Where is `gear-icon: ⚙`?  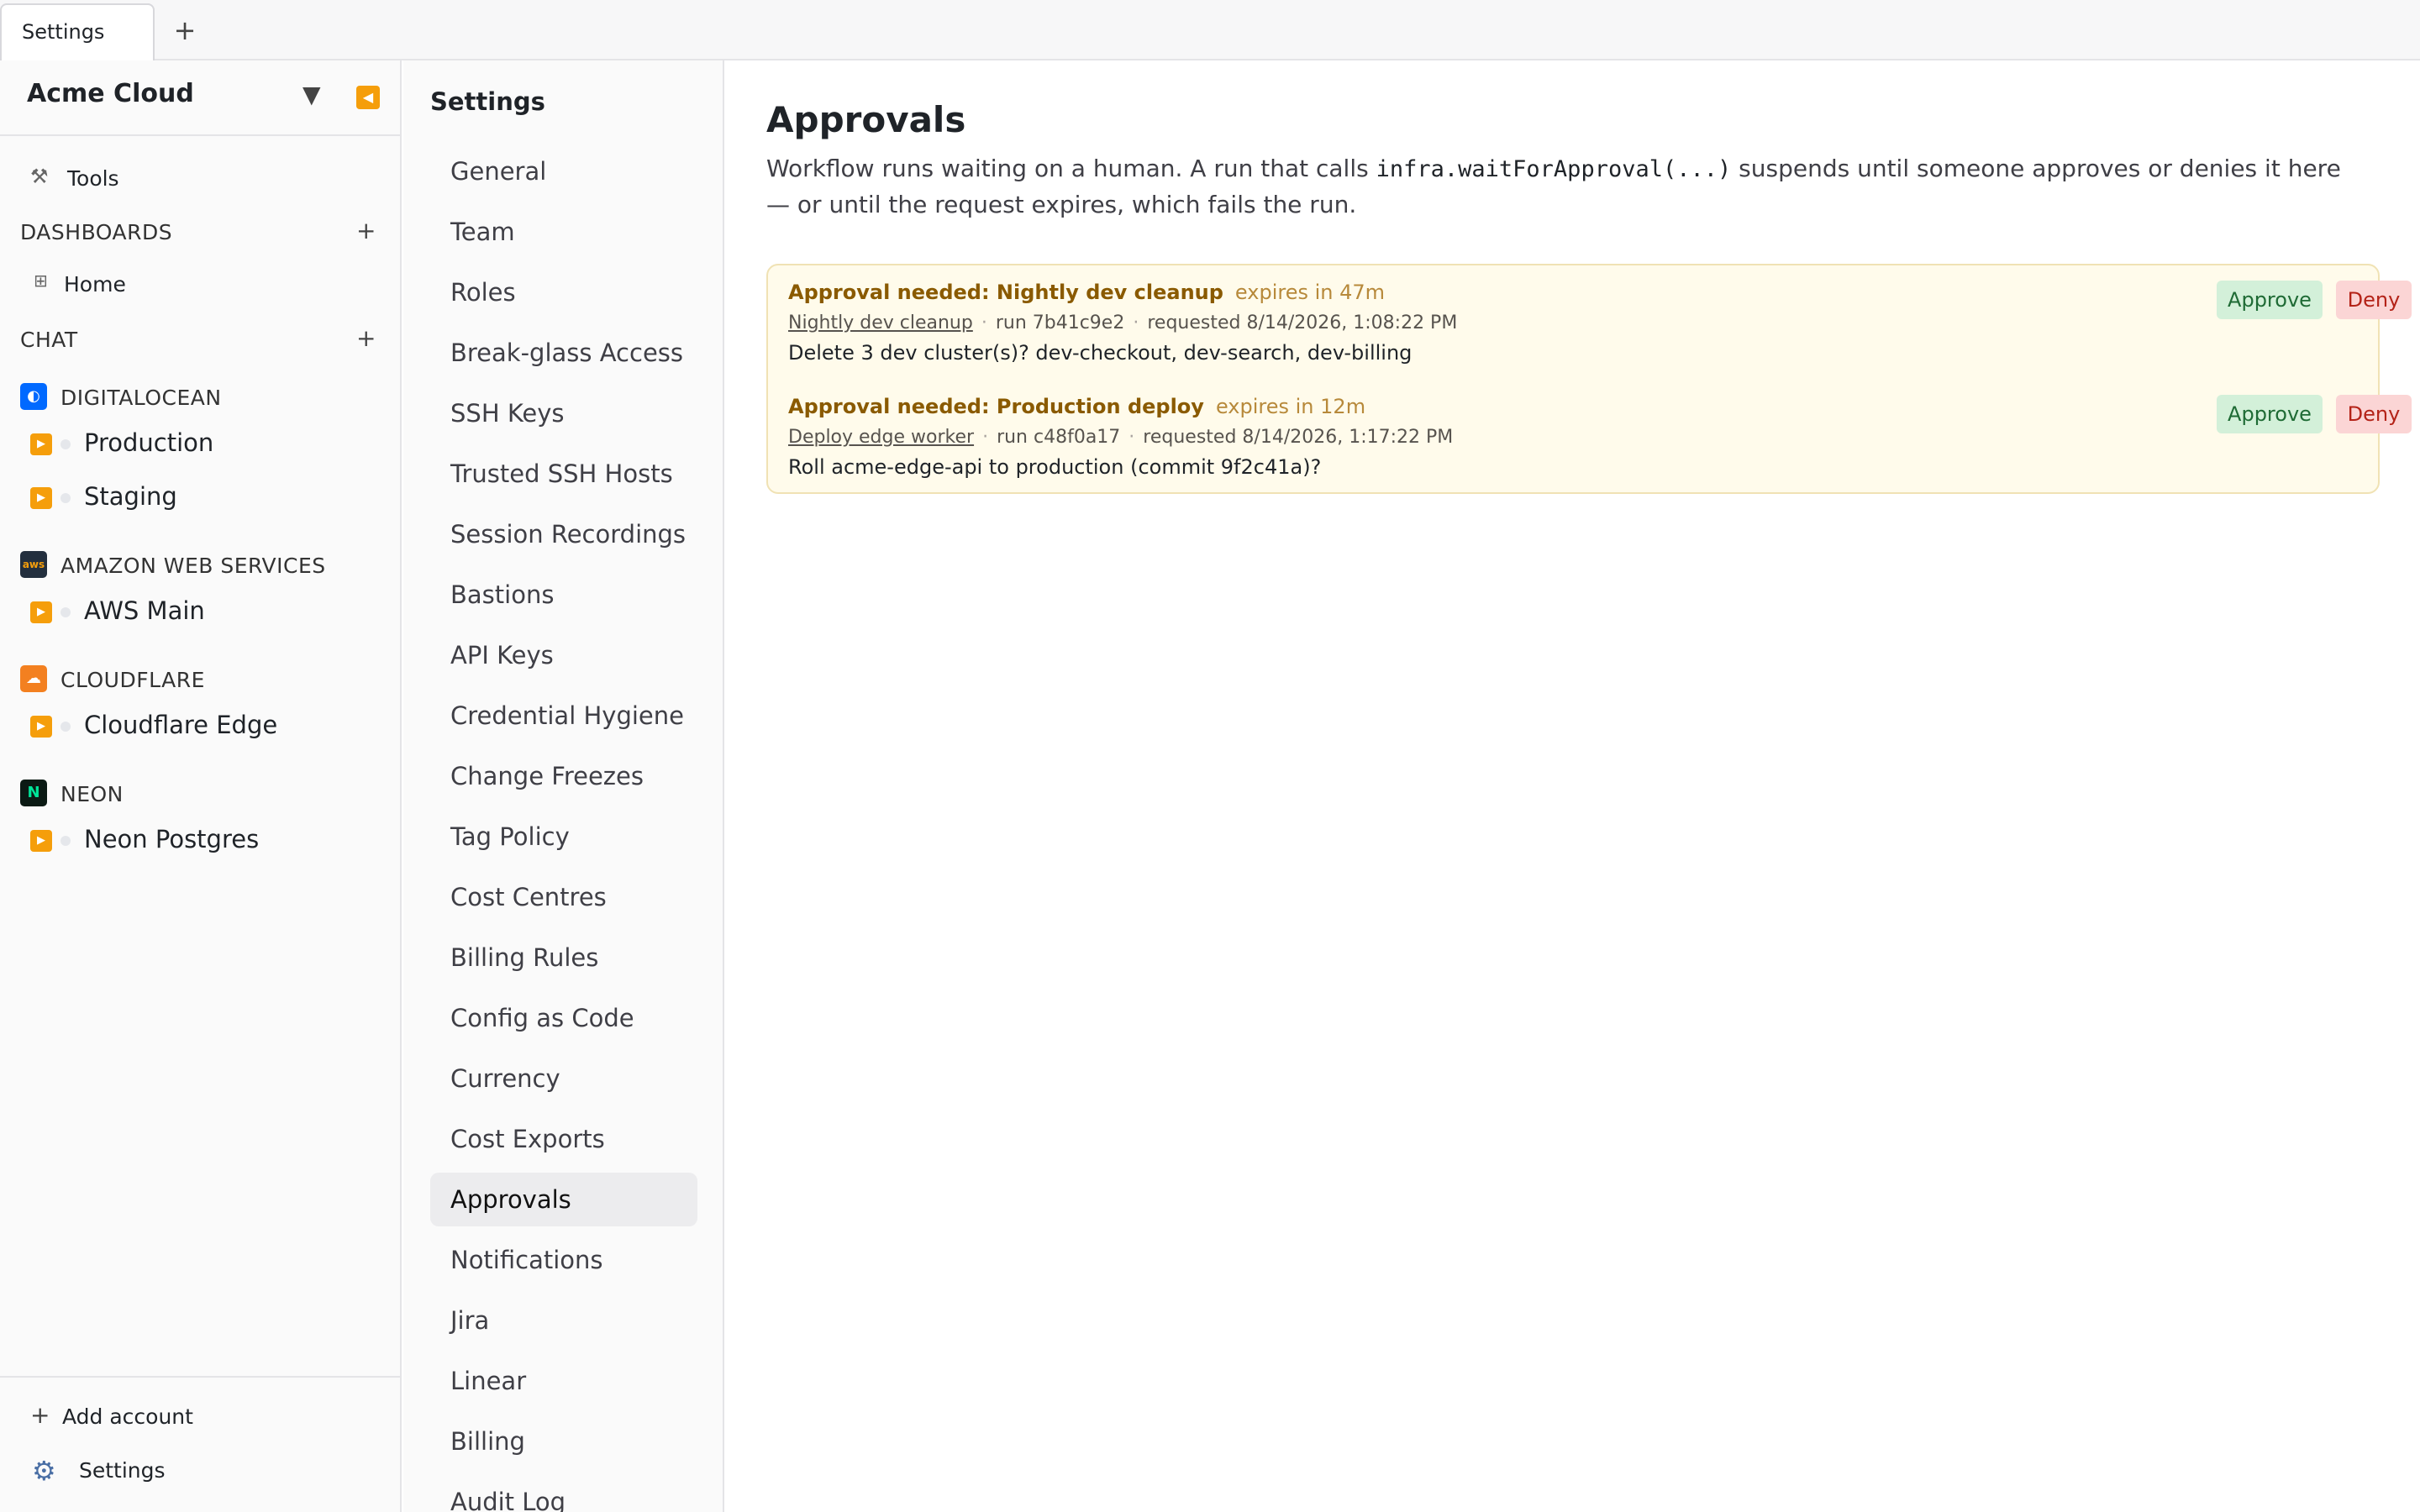
gear-icon: ⚙ is located at coordinates (44, 1471).